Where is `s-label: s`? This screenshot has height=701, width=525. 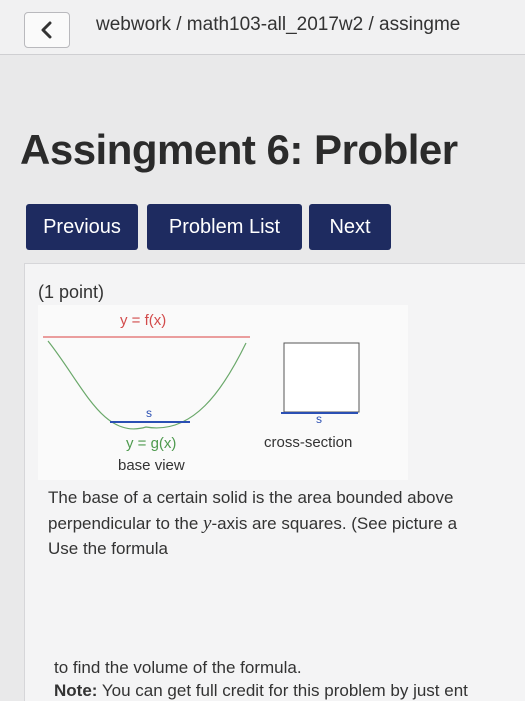
s-label: s is located at coordinates (149, 413).